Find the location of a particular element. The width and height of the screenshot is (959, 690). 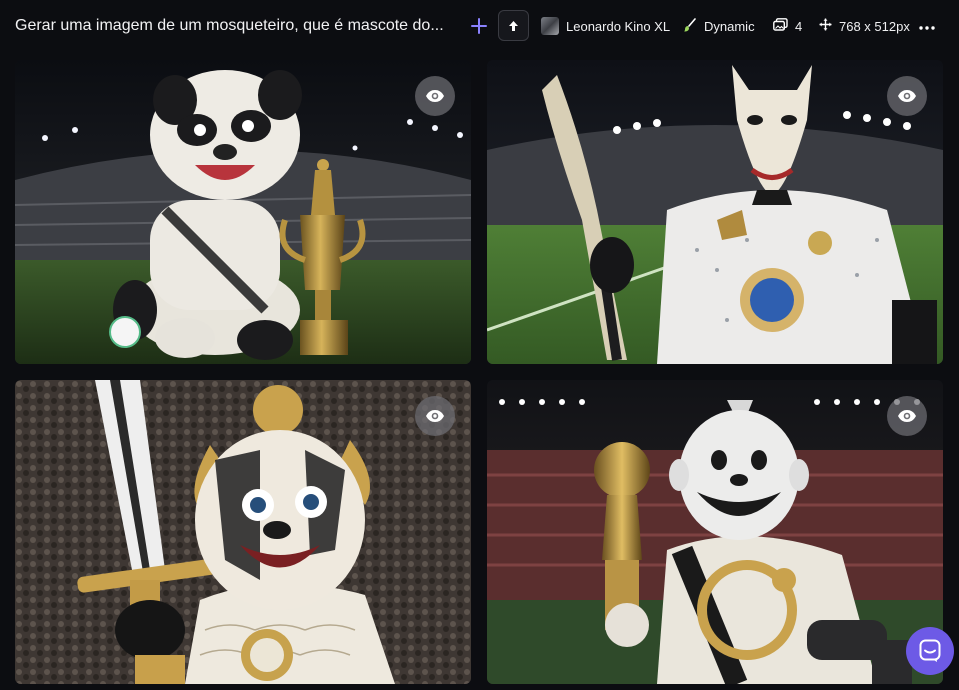

support-chat-button is located at coordinates (930, 651).